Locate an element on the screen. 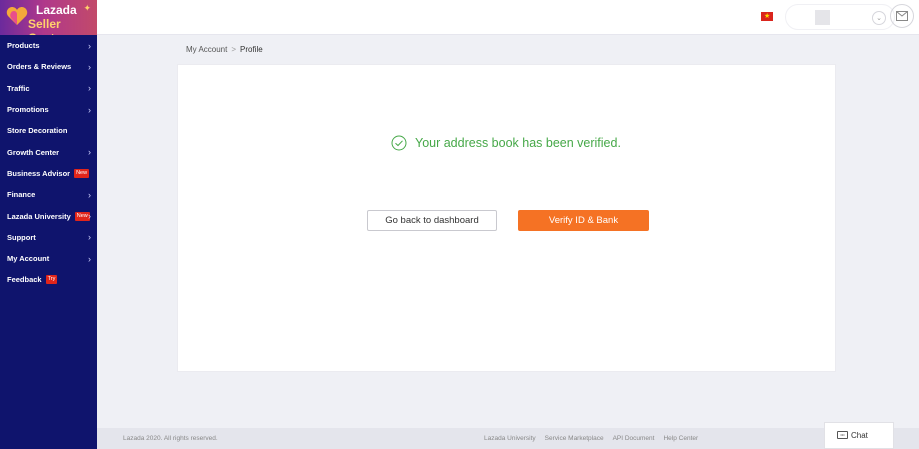  chat-label: Chat is located at coordinates (859, 435).